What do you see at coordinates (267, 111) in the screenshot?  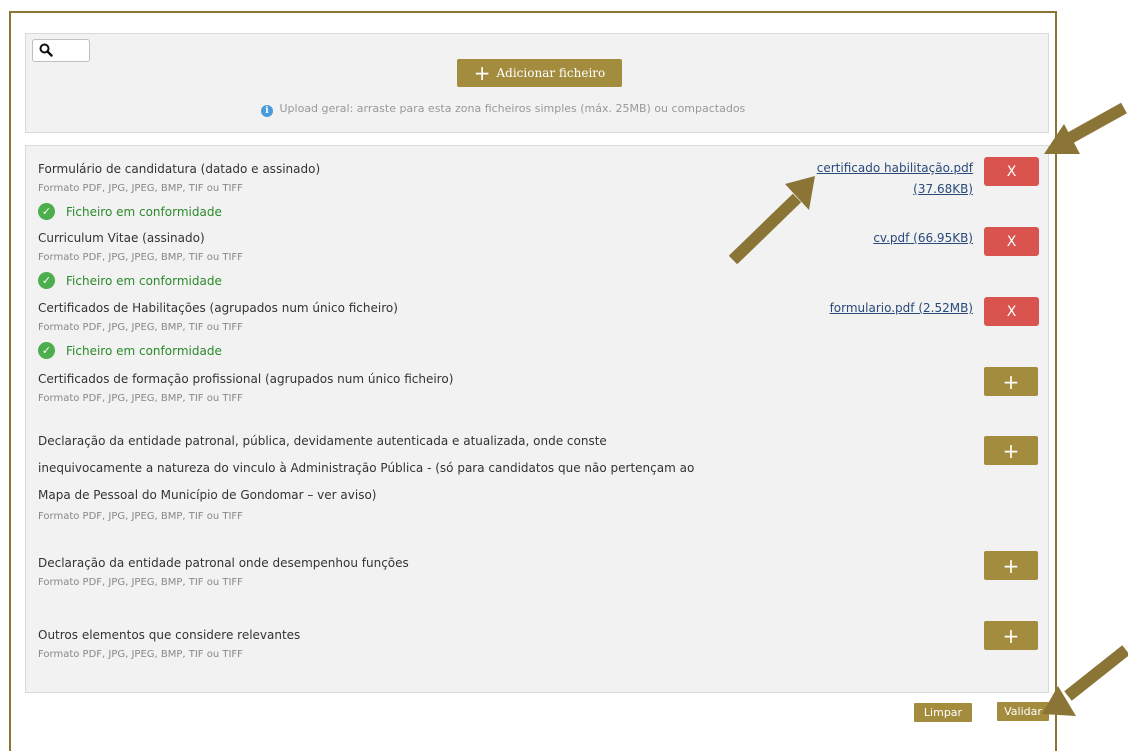 I see `info-icon: i` at bounding box center [267, 111].